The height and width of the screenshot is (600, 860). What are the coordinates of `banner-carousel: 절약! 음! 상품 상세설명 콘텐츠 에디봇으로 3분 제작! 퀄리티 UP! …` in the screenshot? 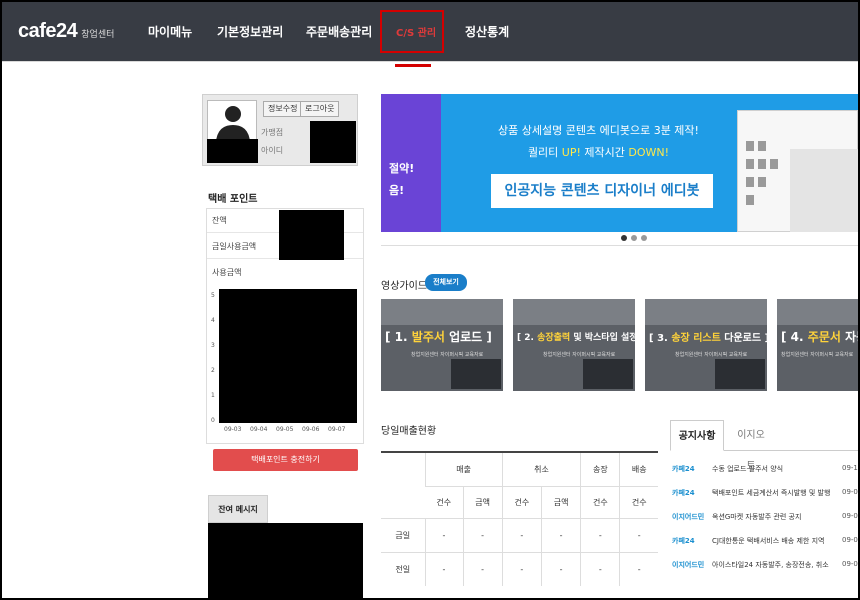 It's located at (619, 170).